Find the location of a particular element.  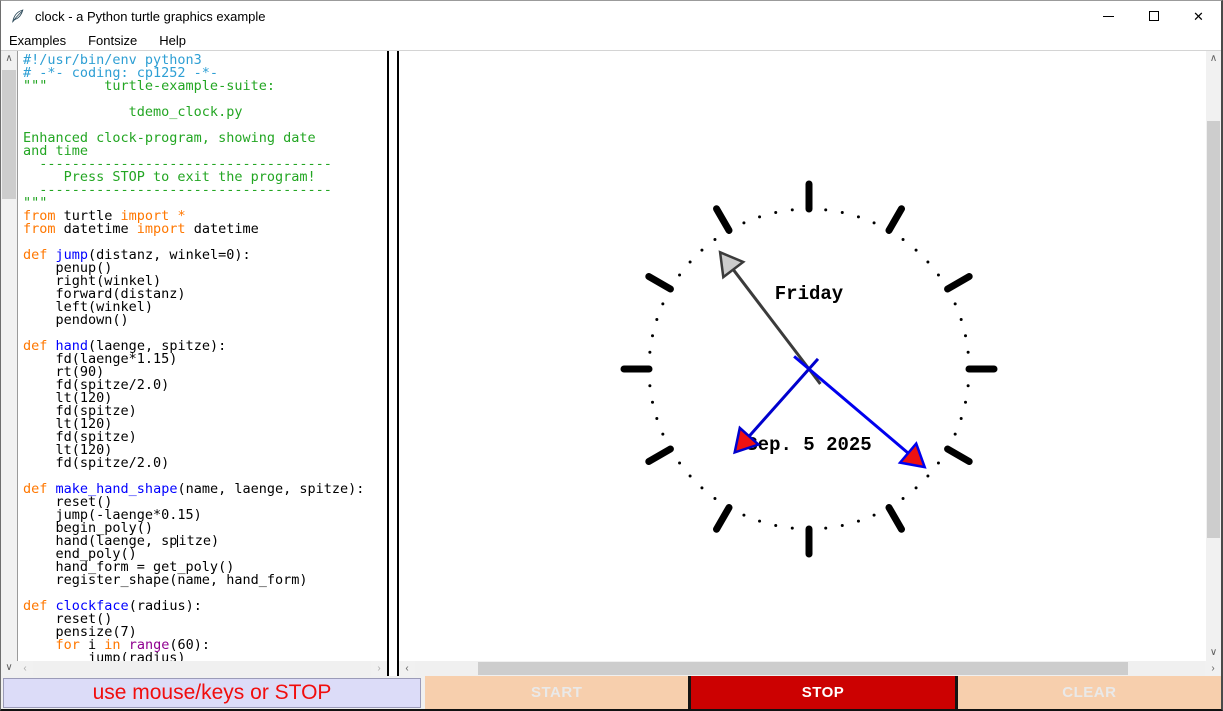

canvas-hscroll-thumb is located at coordinates (803, 668).